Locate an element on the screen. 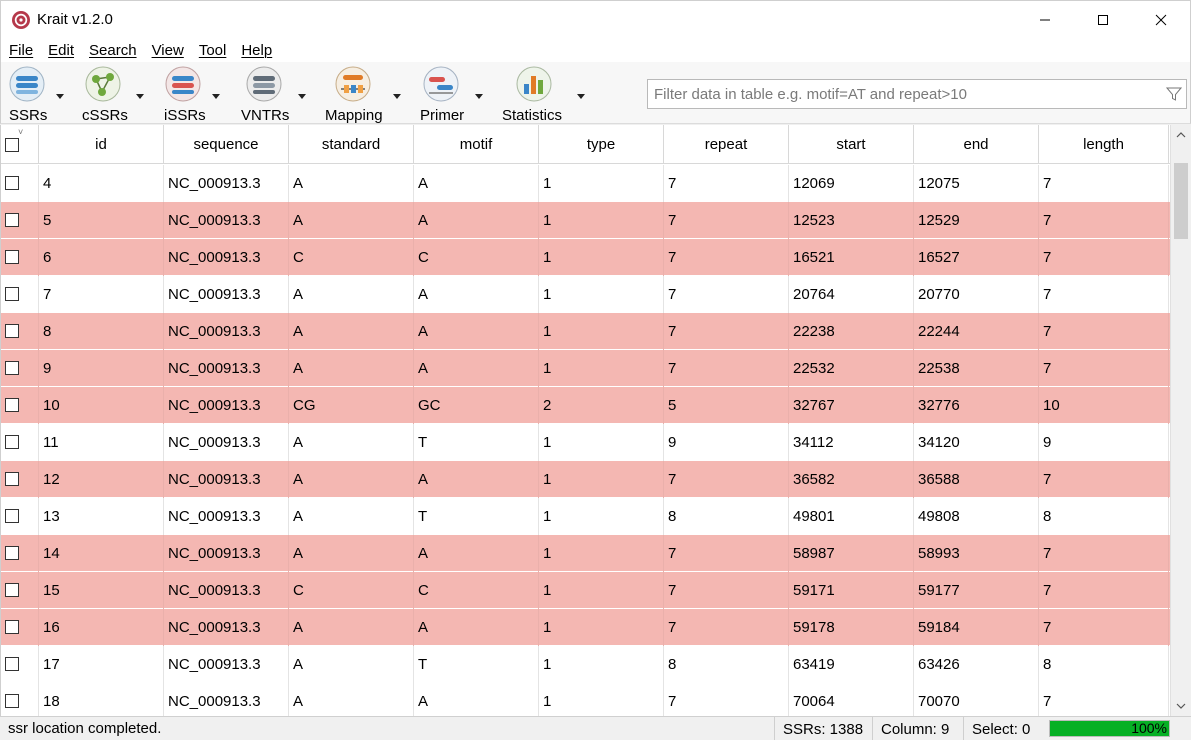  cell-end: 49808 is located at coordinates (976, 516).